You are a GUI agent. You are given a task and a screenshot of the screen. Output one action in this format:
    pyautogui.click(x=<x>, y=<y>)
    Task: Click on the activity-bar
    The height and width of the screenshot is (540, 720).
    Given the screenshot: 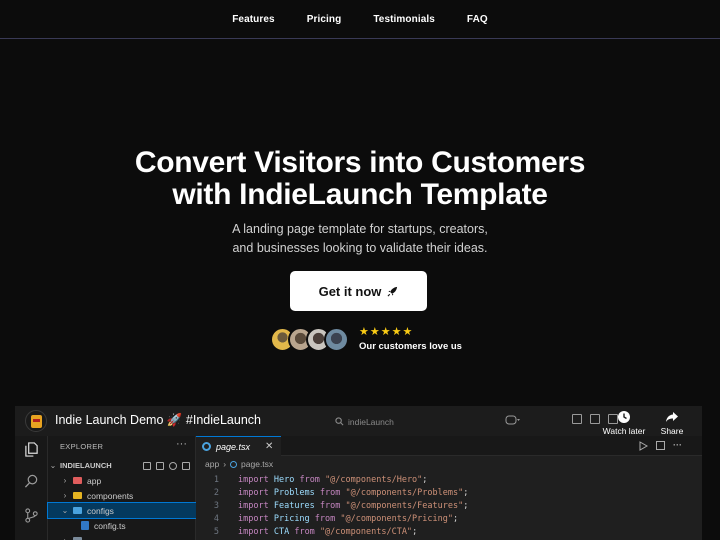 What is the action you would take?
    pyautogui.click(x=31, y=488)
    